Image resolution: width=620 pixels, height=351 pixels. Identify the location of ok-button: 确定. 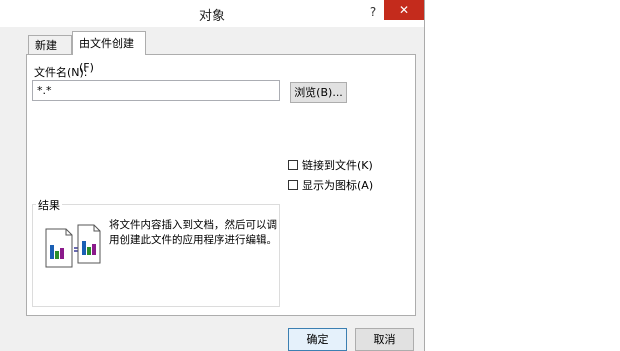
(317, 339).